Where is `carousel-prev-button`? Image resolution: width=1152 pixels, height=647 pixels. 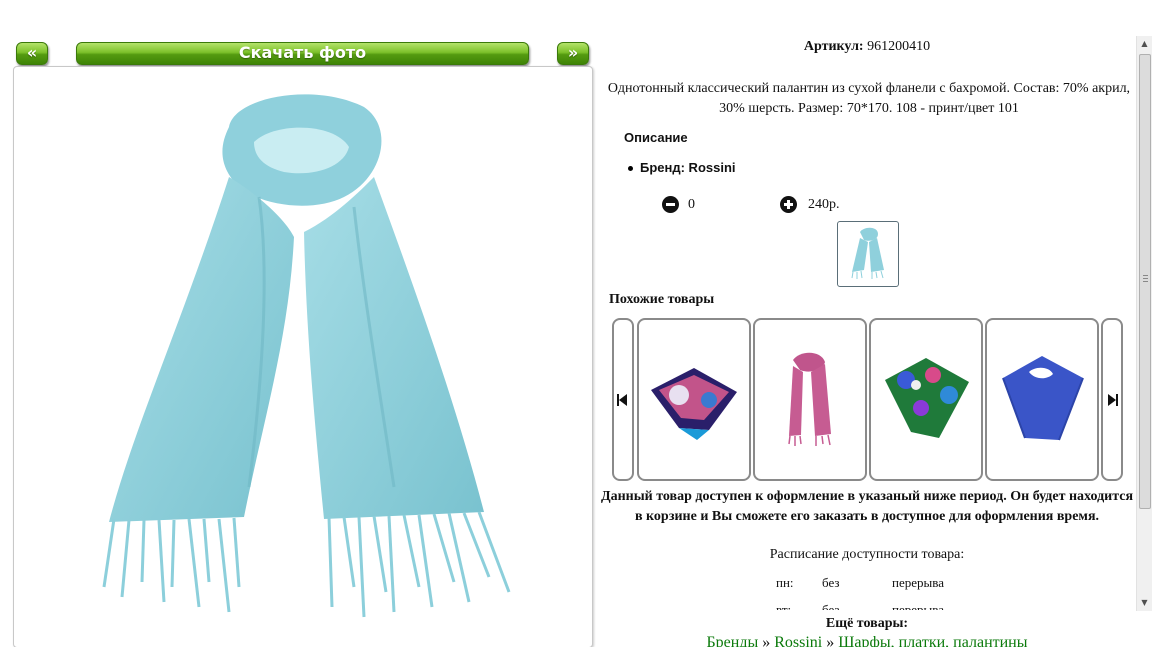 carousel-prev-button is located at coordinates (623, 399).